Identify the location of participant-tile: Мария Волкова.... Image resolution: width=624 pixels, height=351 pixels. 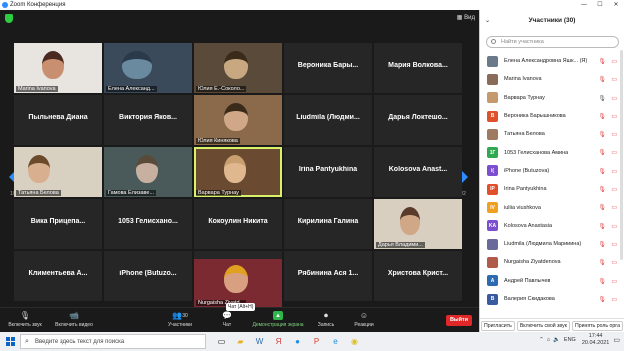
(418, 68).